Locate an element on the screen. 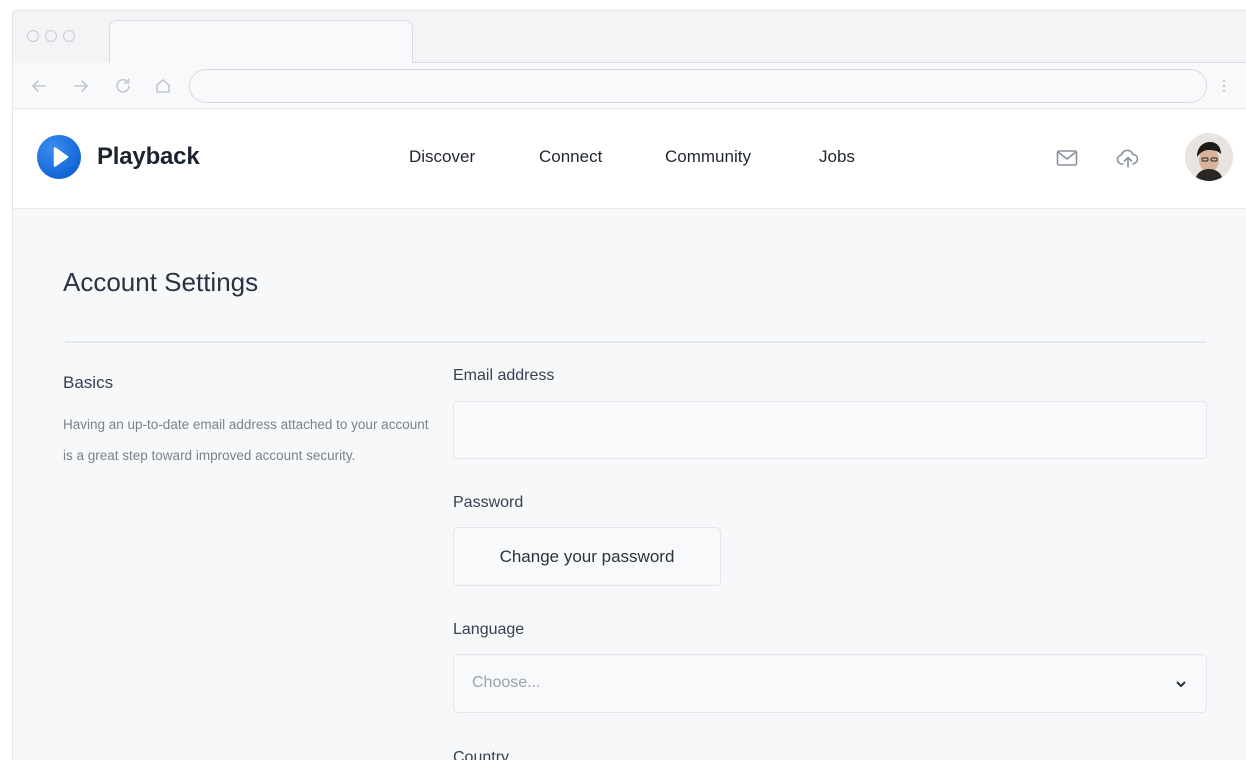  home-icon is located at coordinates (163, 86).